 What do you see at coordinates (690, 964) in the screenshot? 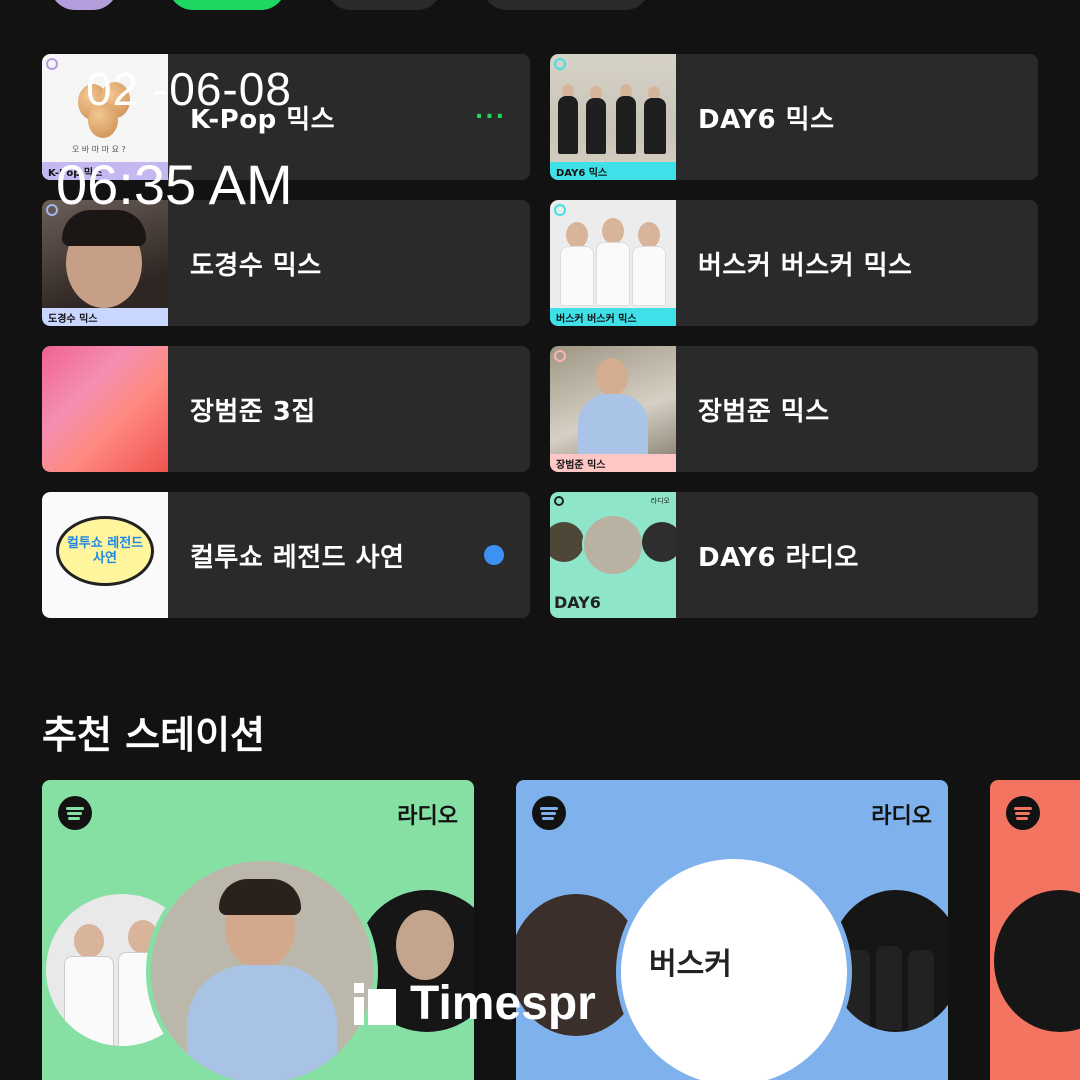
I see `station-center-text: 버스커` at bounding box center [690, 964].